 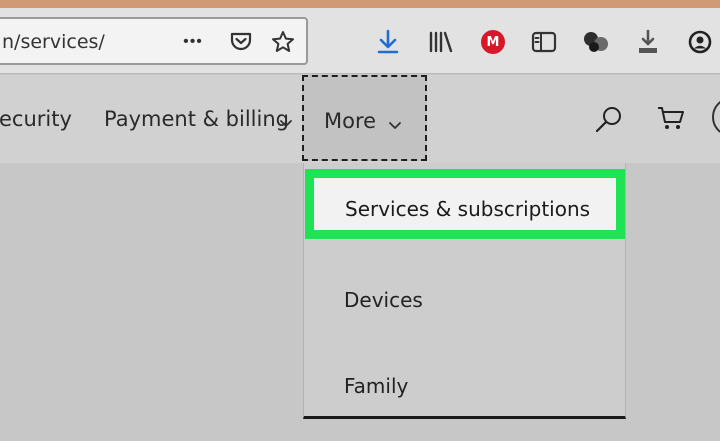 I want to click on mega-letter: M, so click(x=493, y=42).